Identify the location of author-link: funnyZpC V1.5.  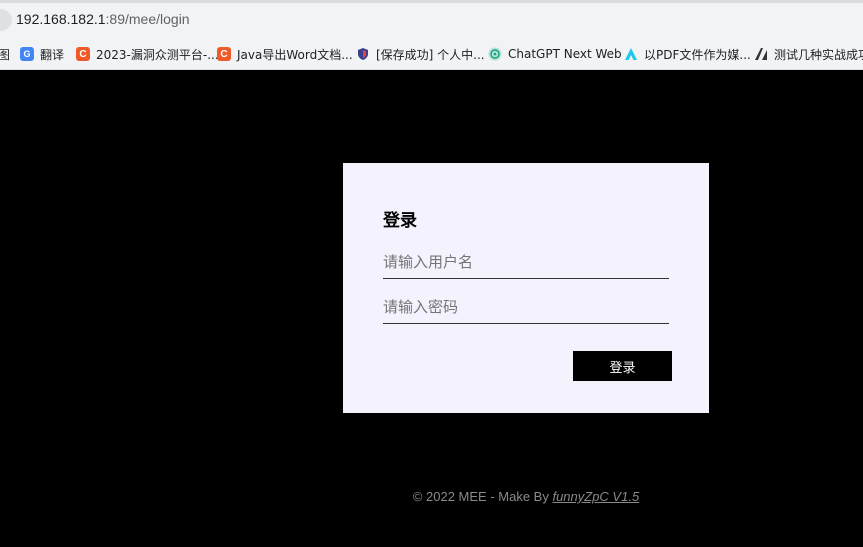
(595, 496).